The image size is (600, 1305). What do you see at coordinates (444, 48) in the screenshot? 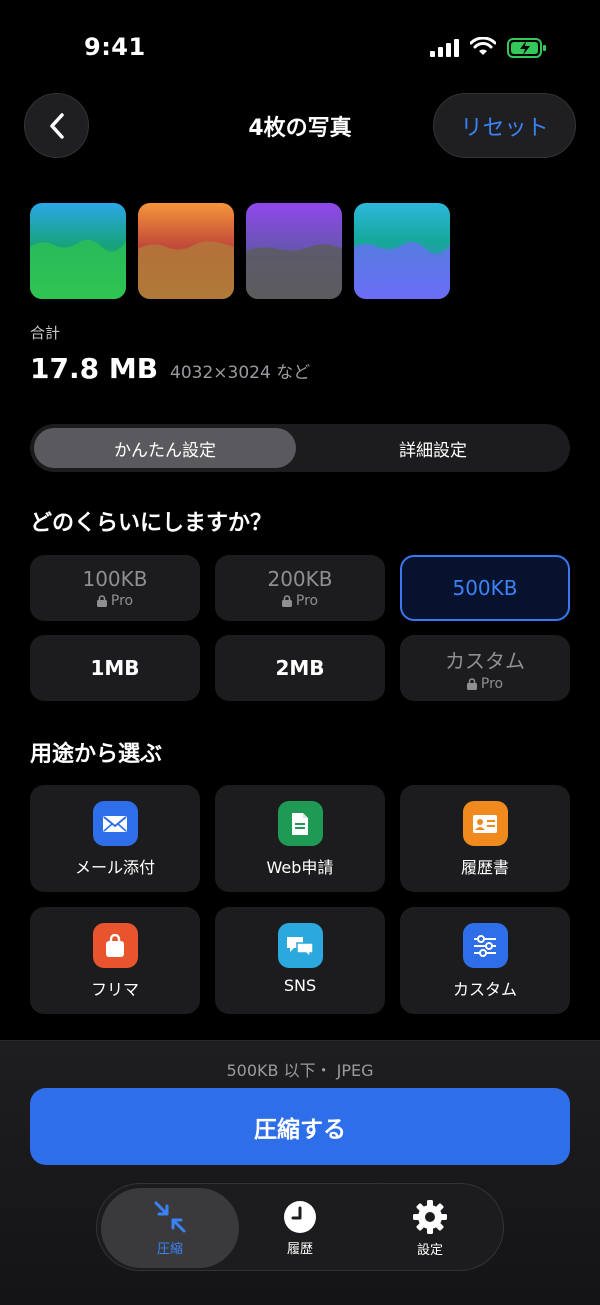
I see `cellular-signal-icon` at bounding box center [444, 48].